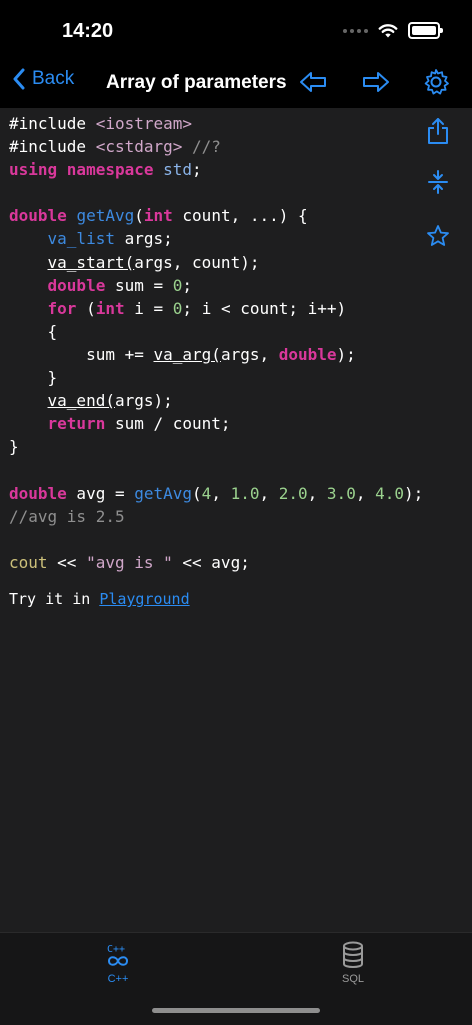 The height and width of the screenshot is (1025, 472). I want to click on tab-cpp: C++ C++, so click(118, 963).